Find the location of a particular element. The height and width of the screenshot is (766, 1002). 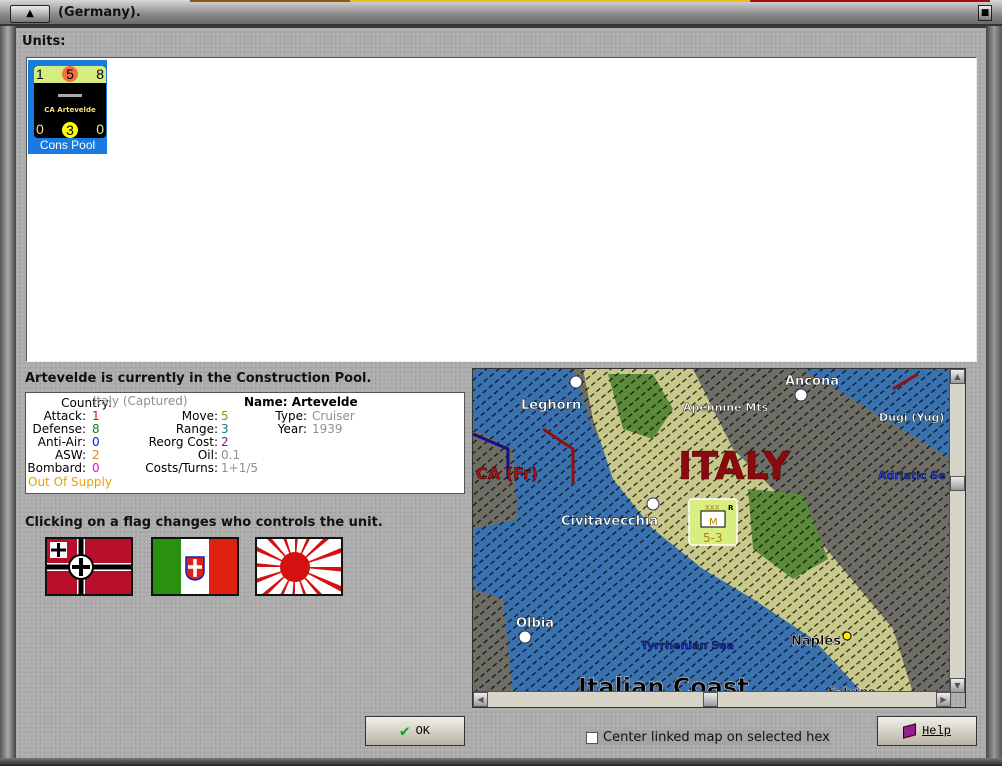

unit-item: 1 5 8 CA Artevelde 0 3 0 Cons Pool is located at coordinates (67, 107).